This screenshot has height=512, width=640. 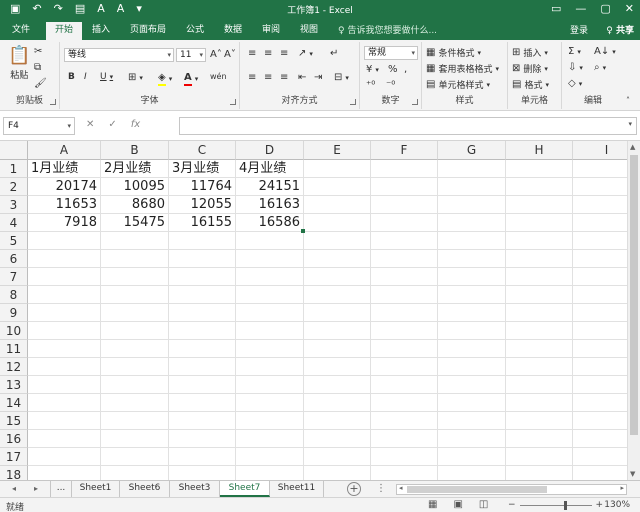 I want to click on cell-g1, so click(x=472, y=169).